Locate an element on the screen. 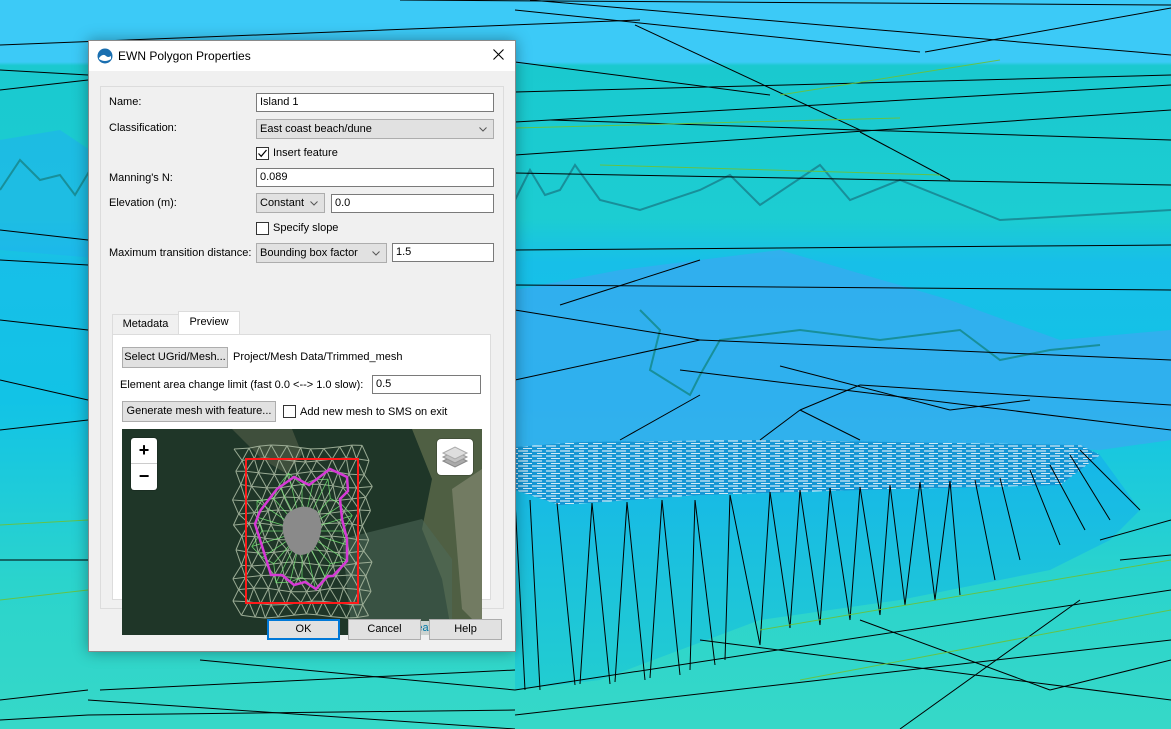 This screenshot has width=1171, height=729. checkmark-icon is located at coordinates (262, 153).